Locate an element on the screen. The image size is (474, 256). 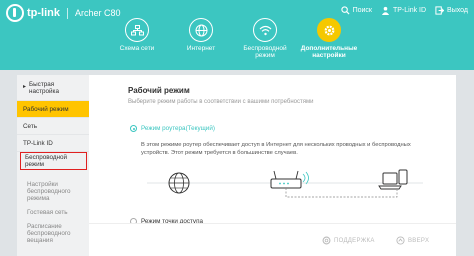
tab-advanced-label: Дополнительные настройки is located at coordinates (329, 52).